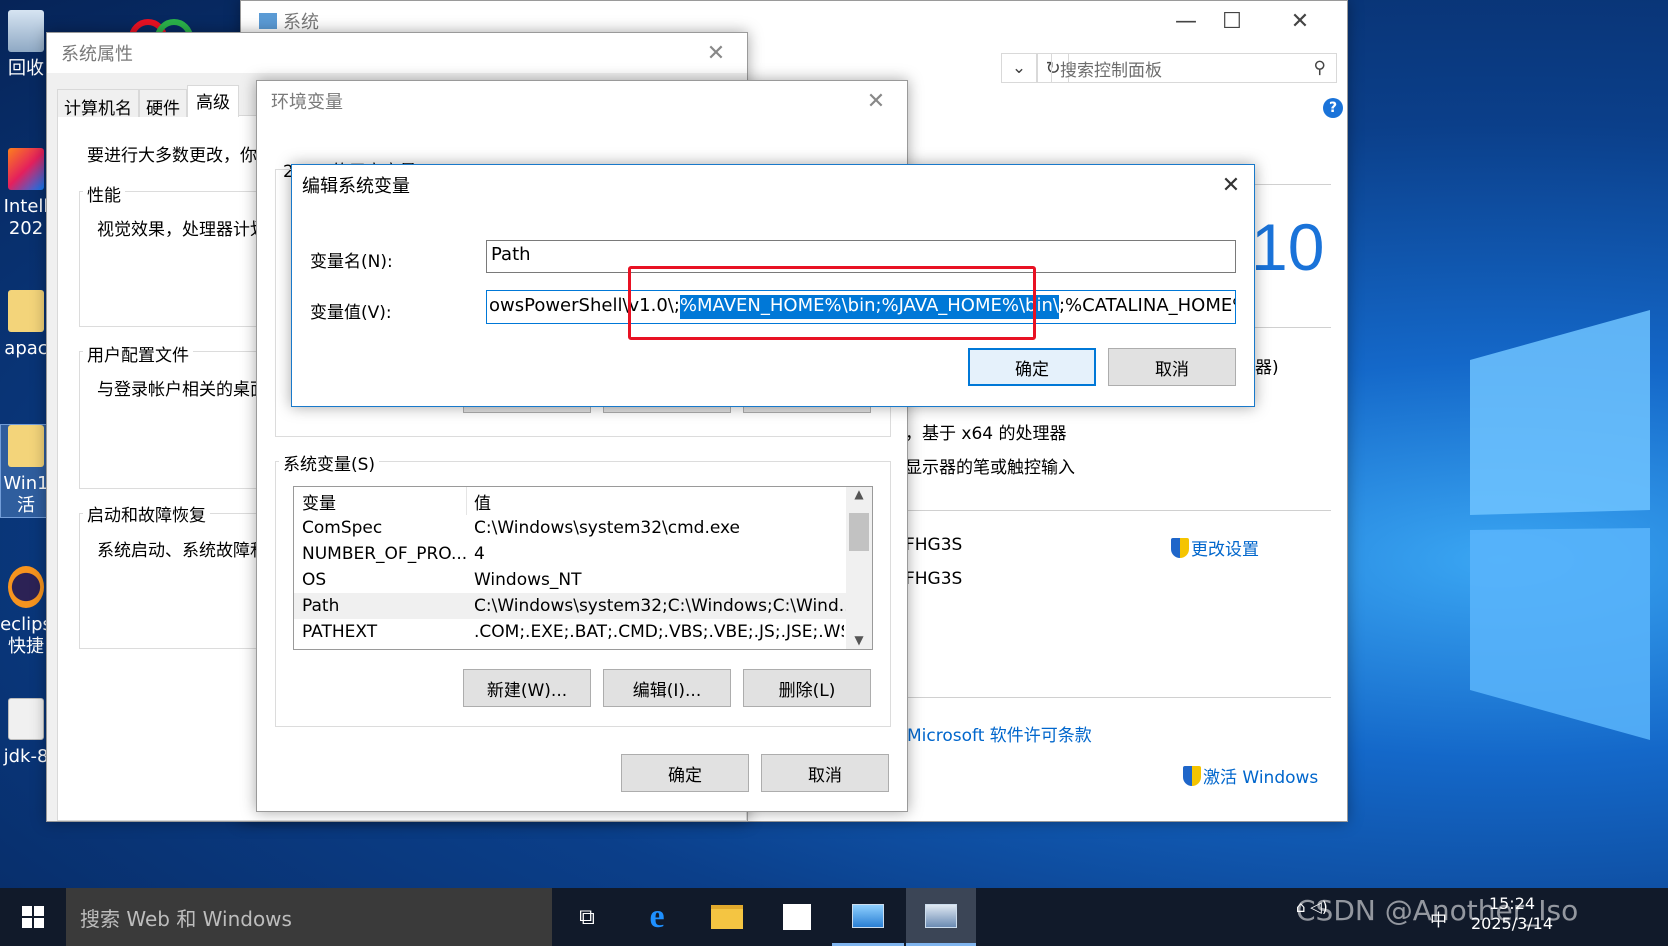 The image size is (1668, 946). What do you see at coordinates (807, 688) in the screenshot?
I see `system-delete-button: 删除(L)` at bounding box center [807, 688].